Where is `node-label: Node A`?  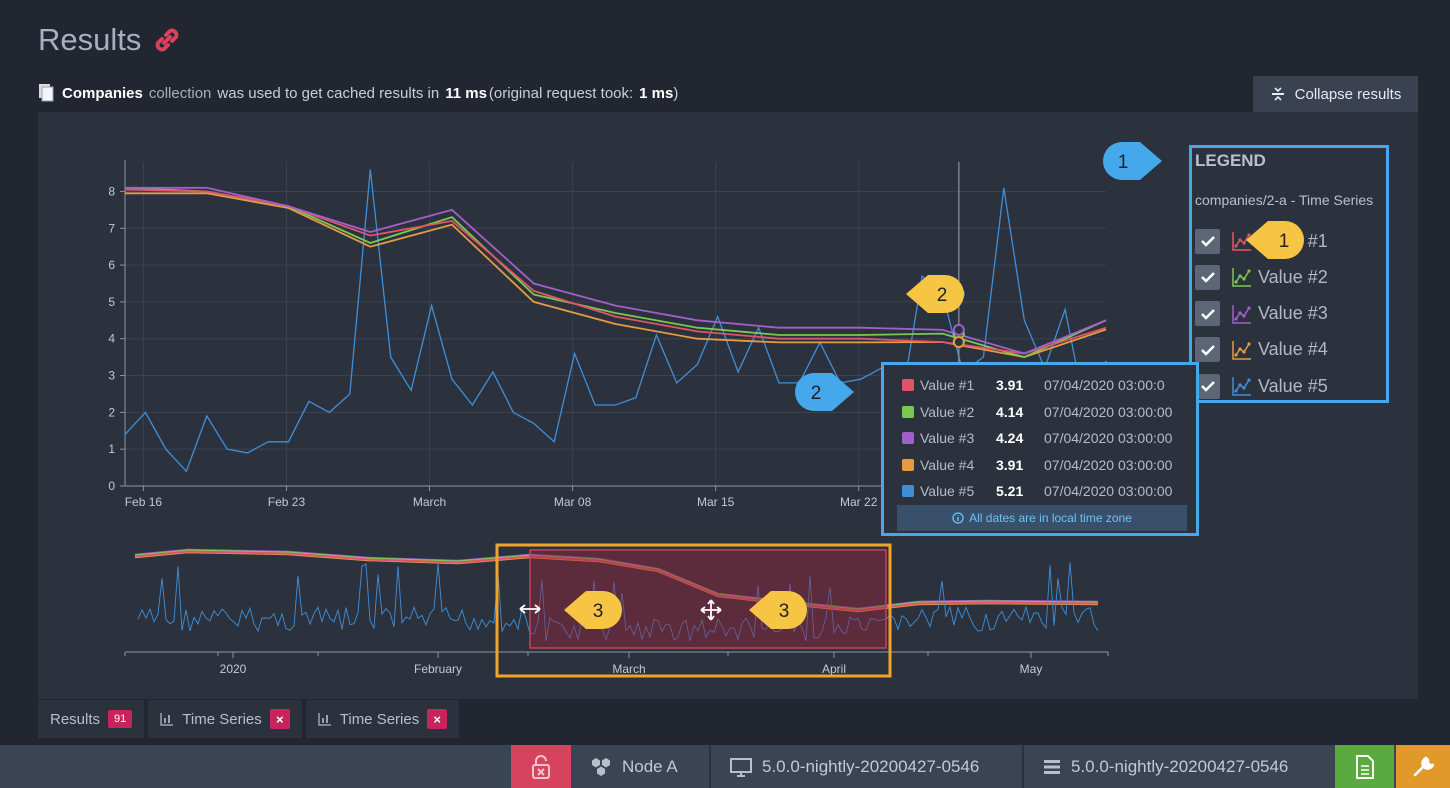
node-label: Node A is located at coordinates (650, 766).